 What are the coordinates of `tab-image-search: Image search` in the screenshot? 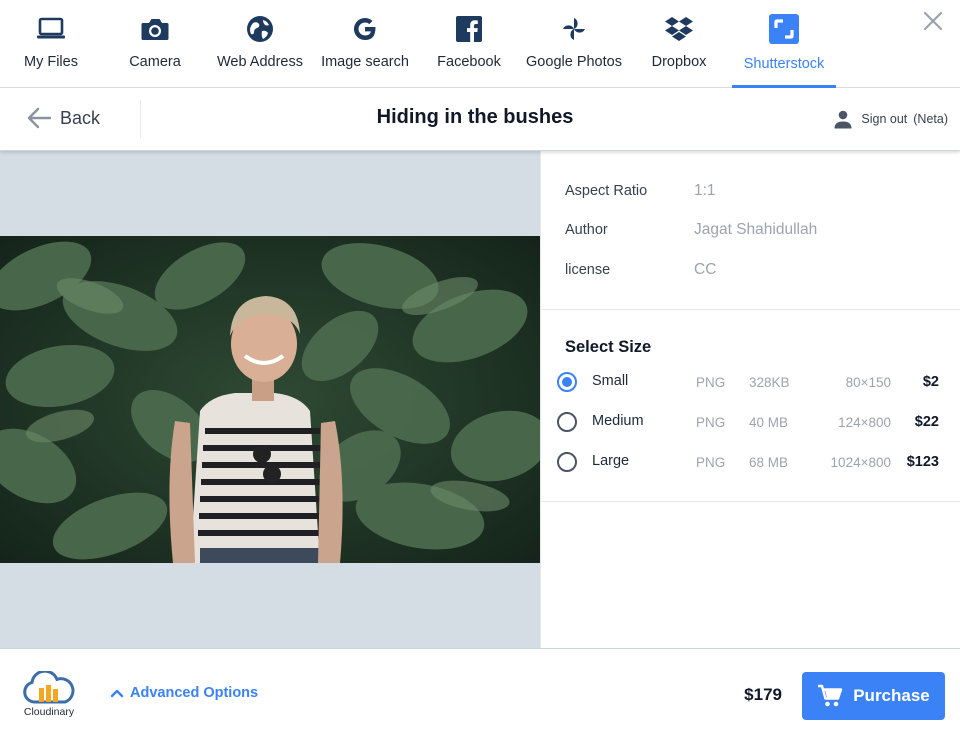 It's located at (365, 44).